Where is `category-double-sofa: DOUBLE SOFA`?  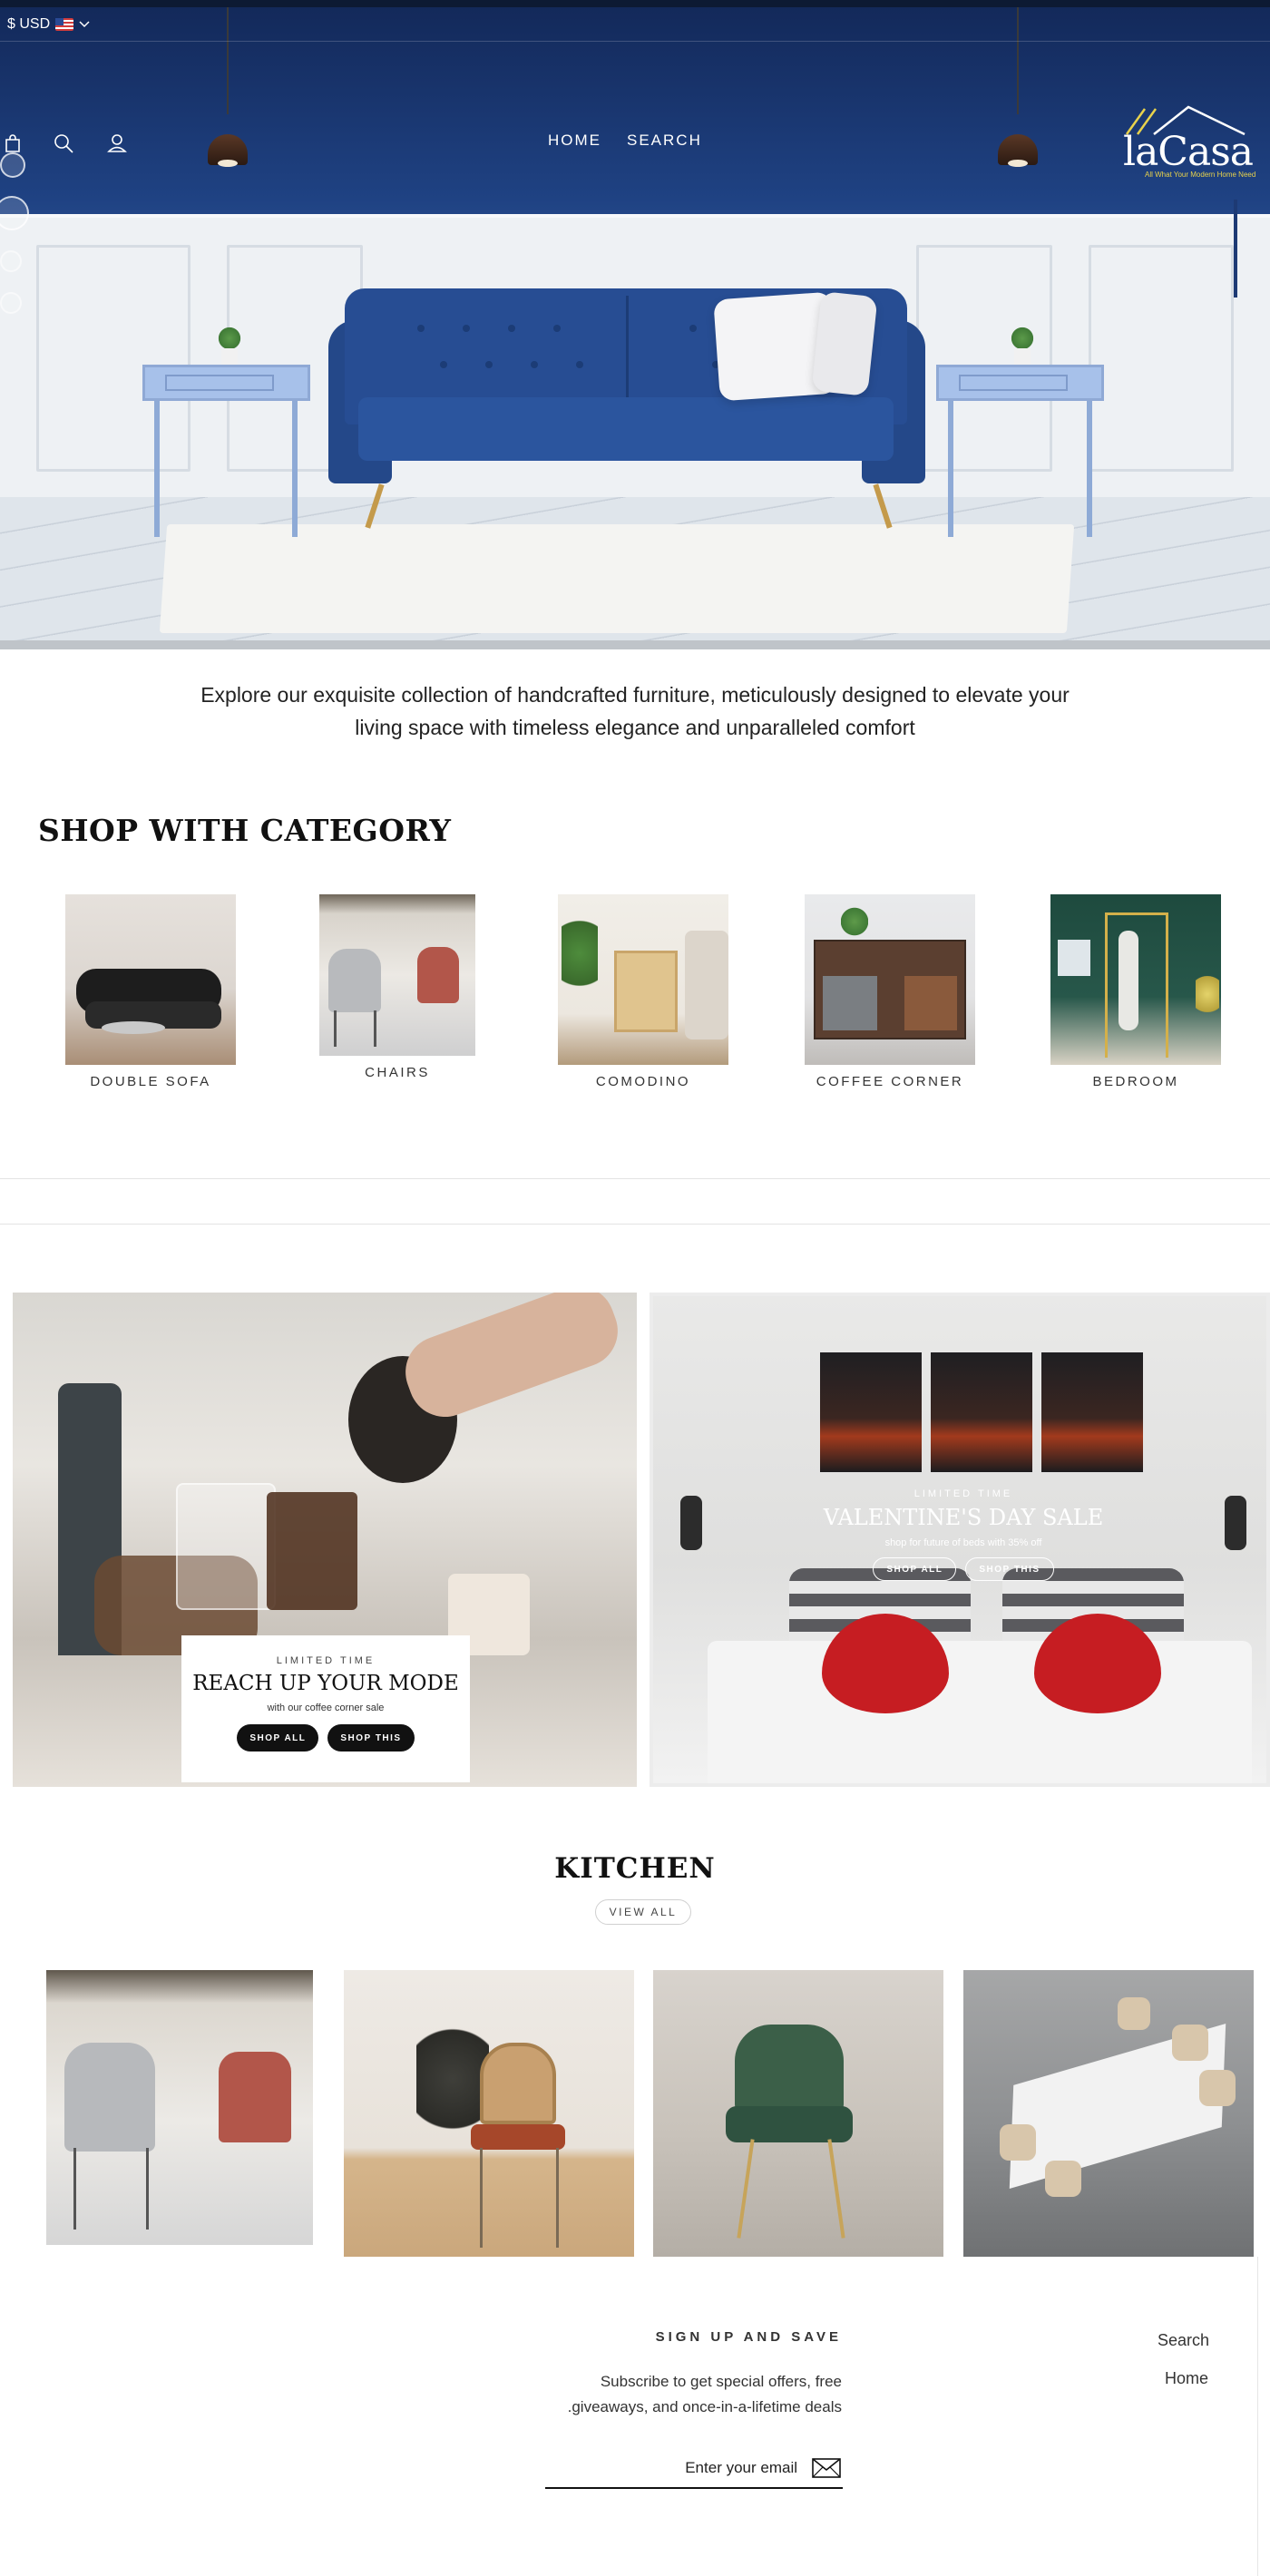 category-double-sofa: DOUBLE SOFA is located at coordinates (150, 991).